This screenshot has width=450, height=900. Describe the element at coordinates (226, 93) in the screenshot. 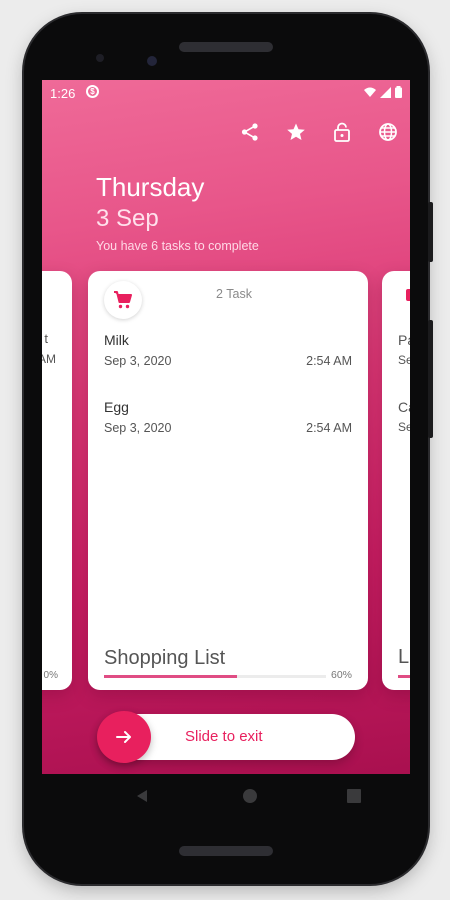

I see `status-bar: 1:26 $` at that location.